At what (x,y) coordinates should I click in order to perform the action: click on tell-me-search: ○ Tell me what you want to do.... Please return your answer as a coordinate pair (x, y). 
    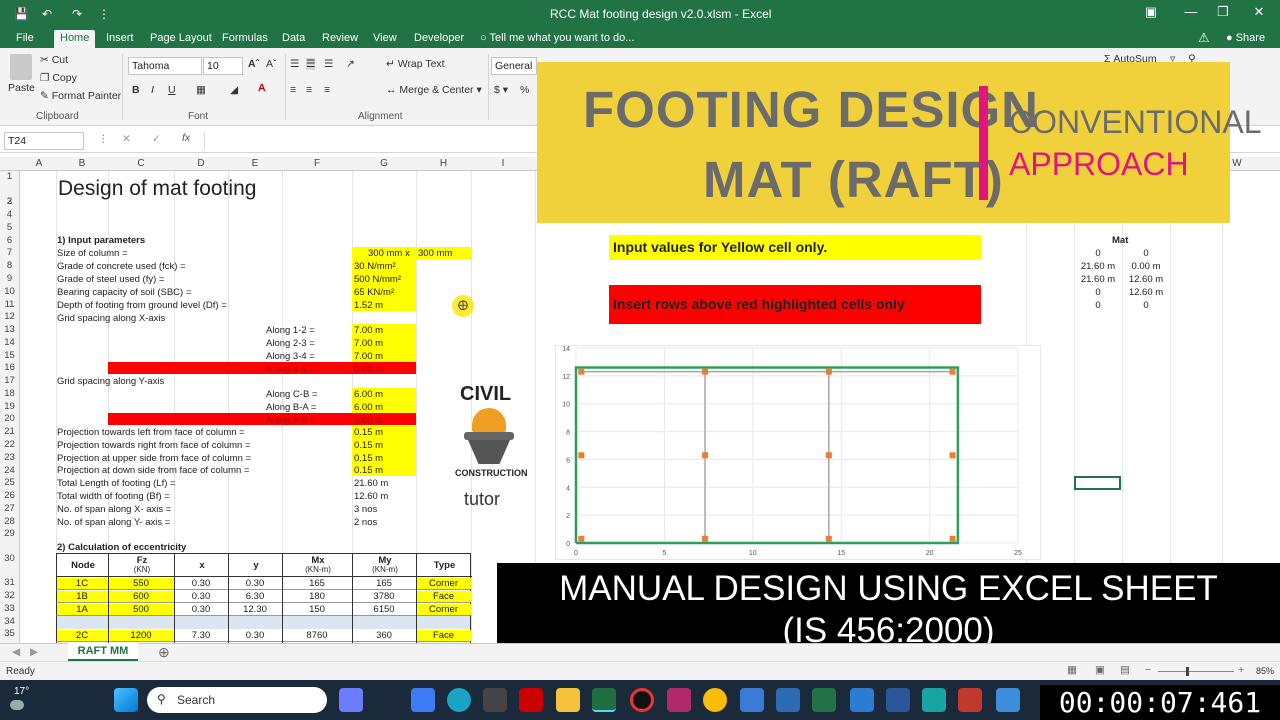
    Looking at the image, I should click on (557, 39).